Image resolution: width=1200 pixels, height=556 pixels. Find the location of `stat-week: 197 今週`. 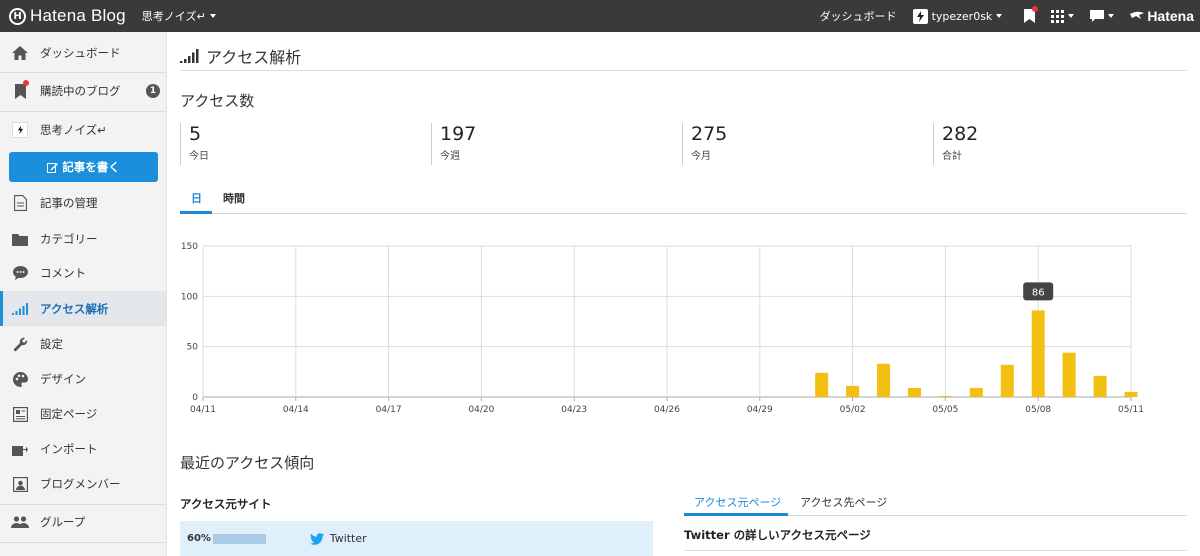

stat-week: 197 今週 is located at coordinates (453, 144).